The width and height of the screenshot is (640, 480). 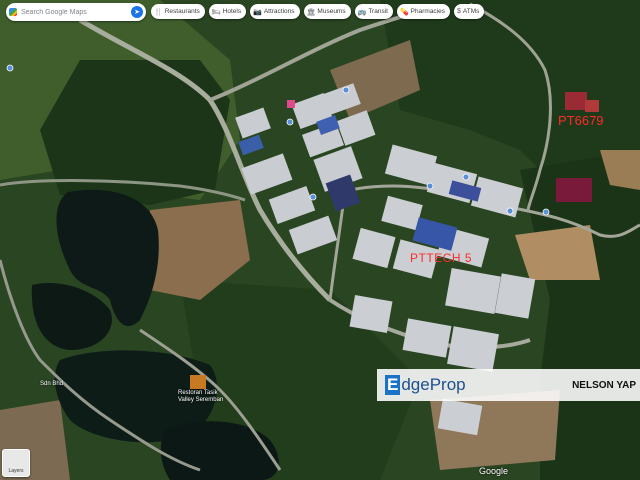 I want to click on brand-name: dgeProp, so click(x=433, y=384).